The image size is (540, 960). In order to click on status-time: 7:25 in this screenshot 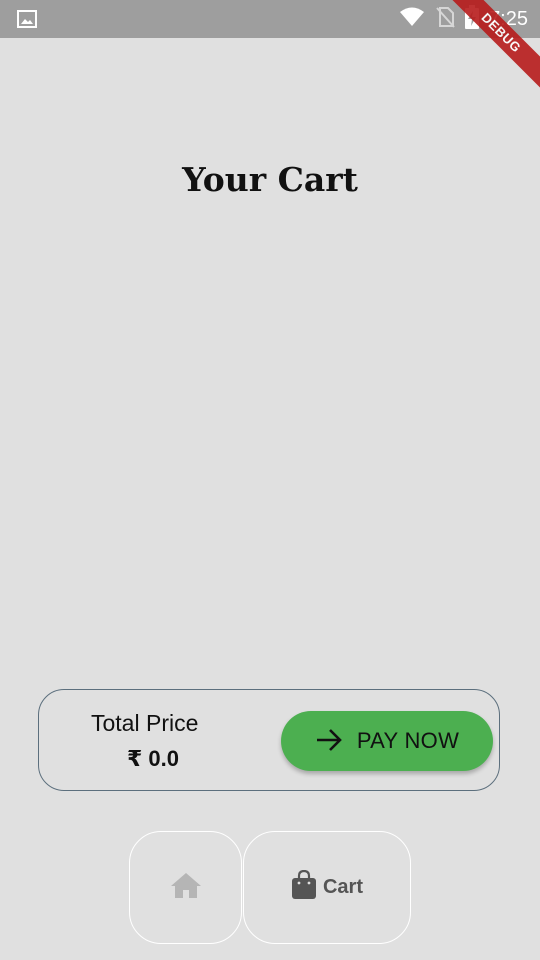, I will do `click(508, 18)`.